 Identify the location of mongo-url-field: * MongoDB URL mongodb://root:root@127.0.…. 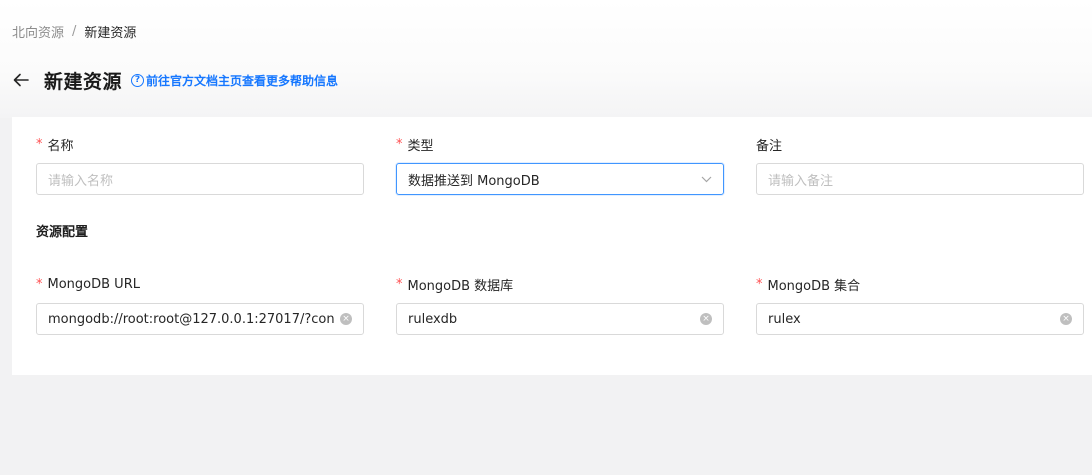
(200, 304).